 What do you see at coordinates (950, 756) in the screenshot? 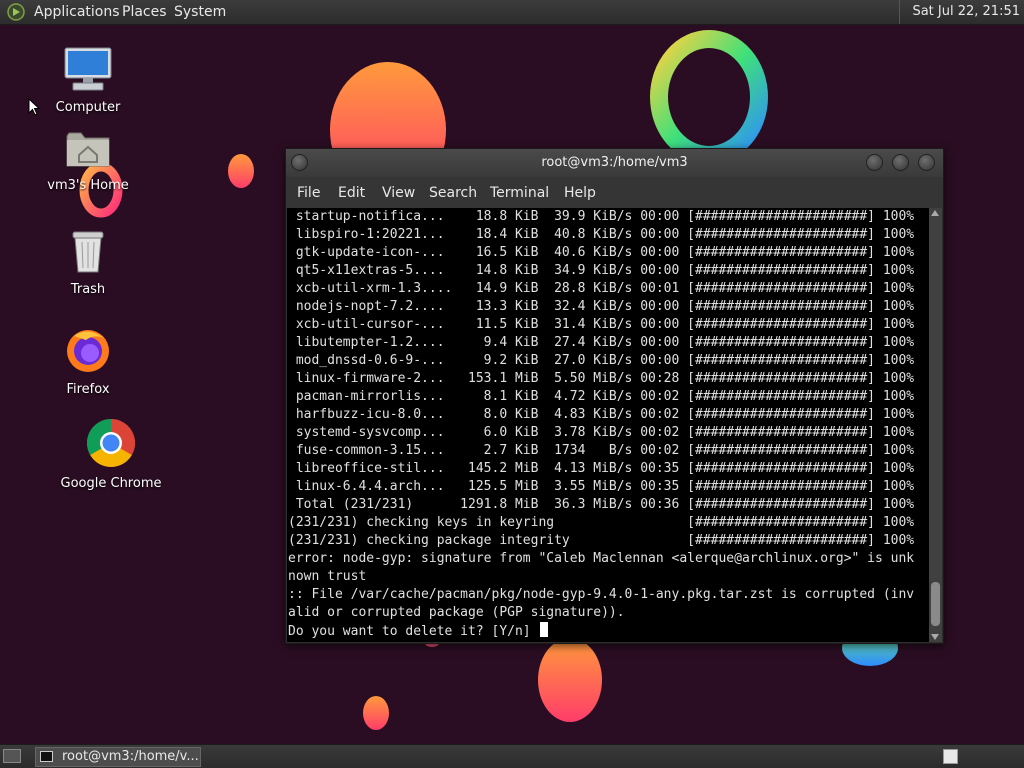
I see `workspace-switcher` at bounding box center [950, 756].